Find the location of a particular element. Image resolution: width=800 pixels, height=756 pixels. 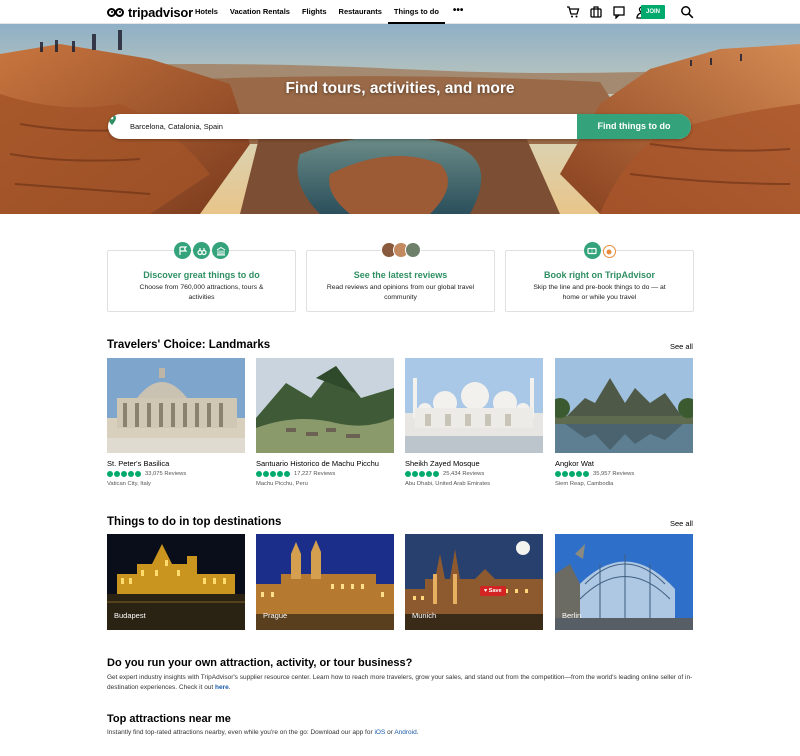

destination-card: Prague is located at coordinates (325, 582).